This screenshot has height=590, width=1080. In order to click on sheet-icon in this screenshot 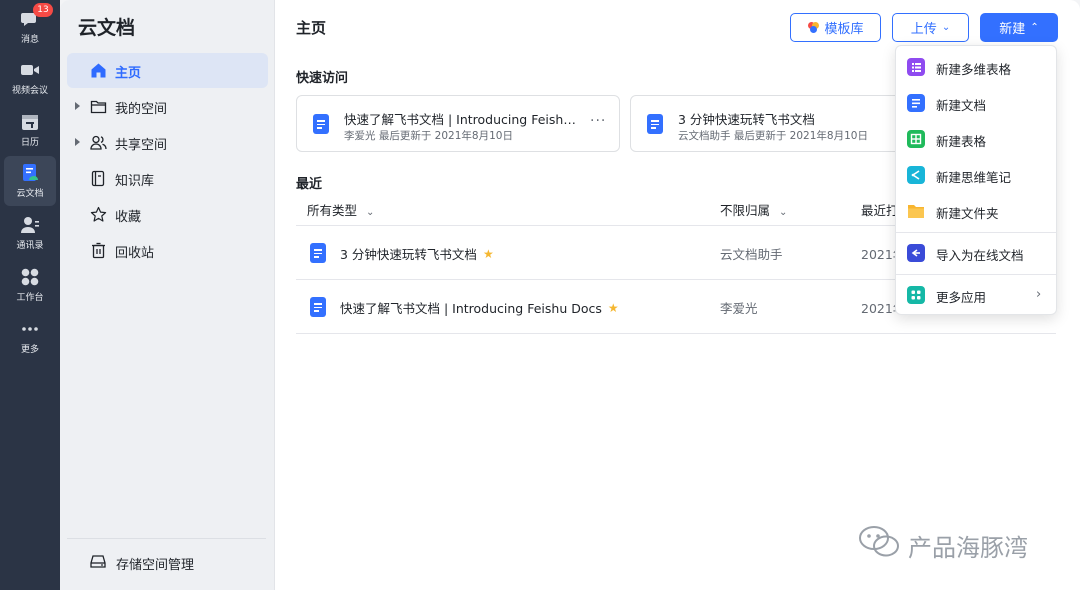, I will do `click(916, 139)`.